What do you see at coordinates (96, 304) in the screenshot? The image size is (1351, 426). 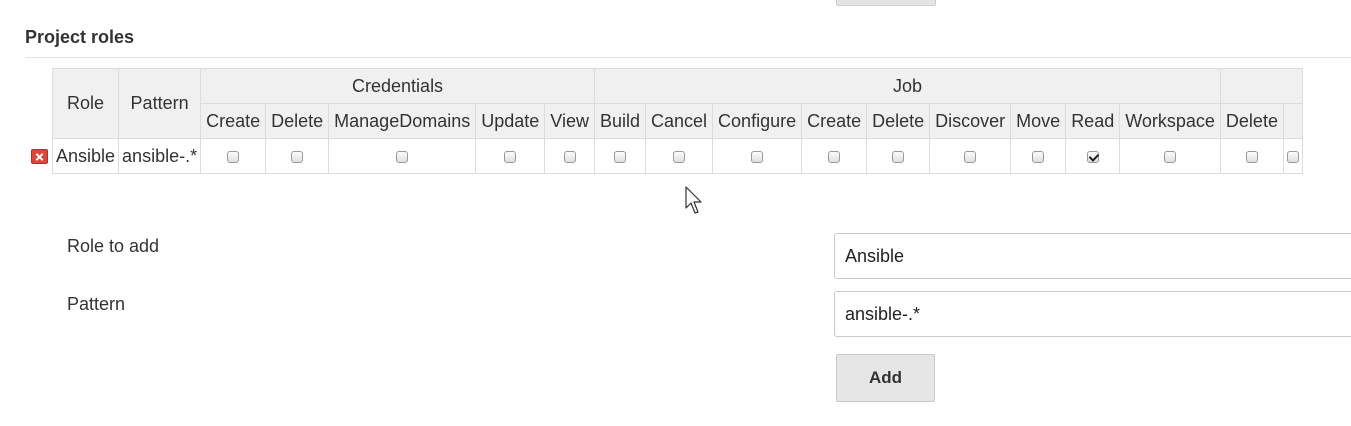 I see `pattern-label: Pattern` at bounding box center [96, 304].